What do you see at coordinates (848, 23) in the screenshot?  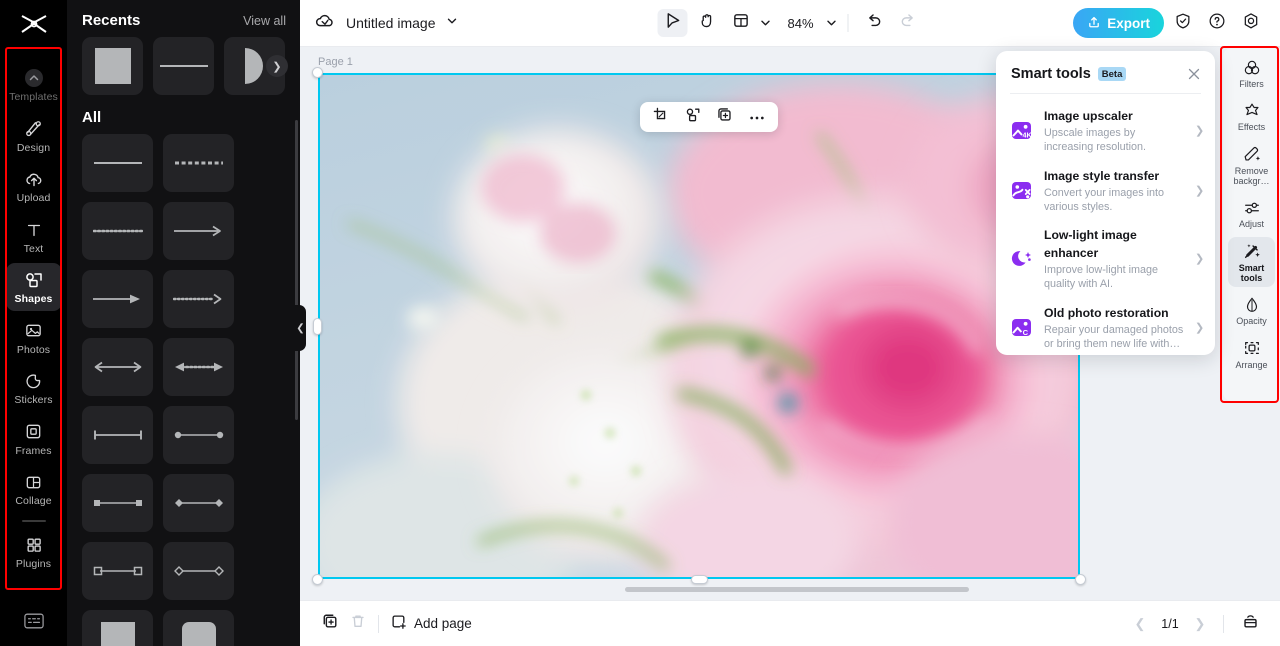 I see `toolbar-divider` at bounding box center [848, 23].